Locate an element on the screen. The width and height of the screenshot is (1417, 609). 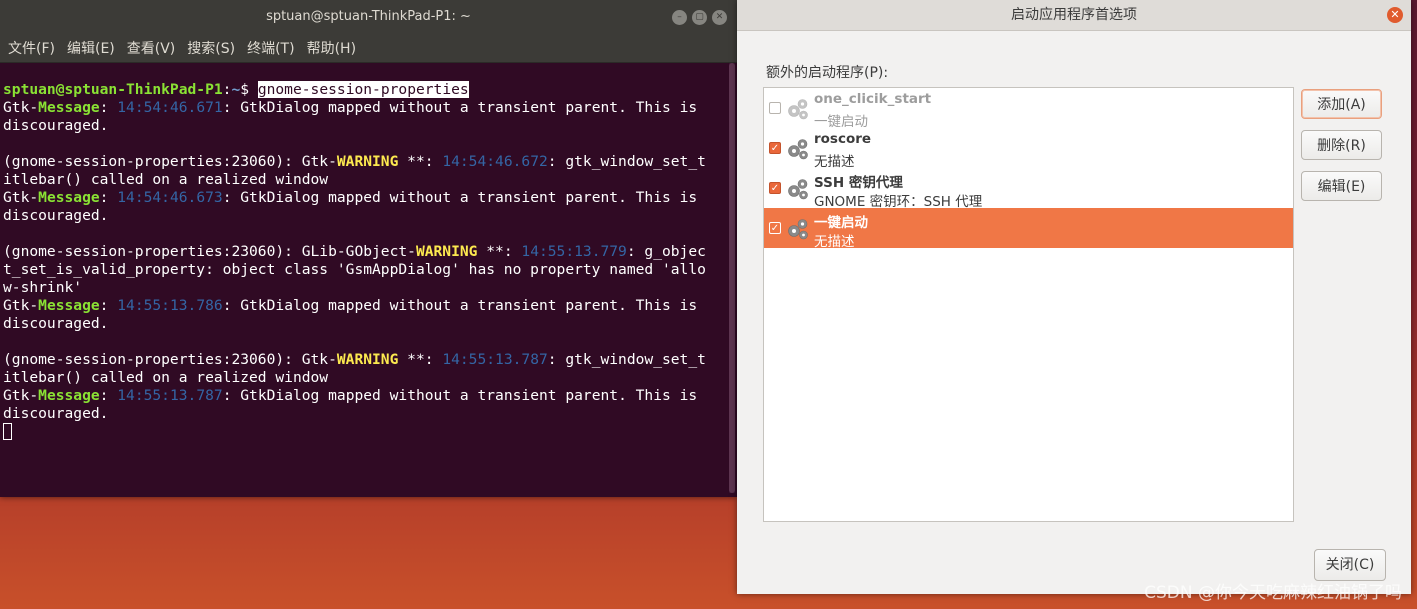
terminal-scrollbar is located at coordinates (732, 278).